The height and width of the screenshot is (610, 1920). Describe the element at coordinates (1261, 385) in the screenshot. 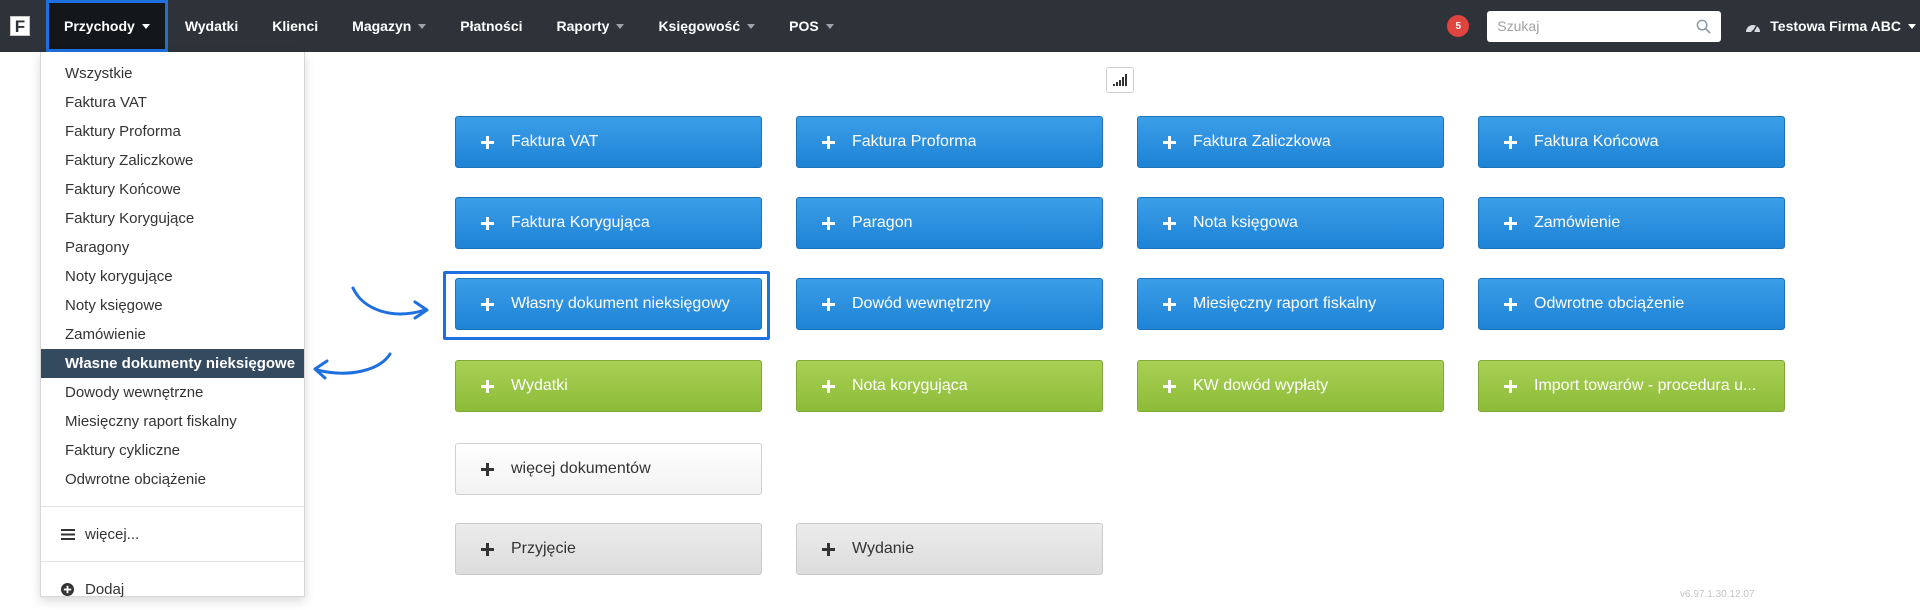

I see `button-label: KW dowód wypłaty` at that location.